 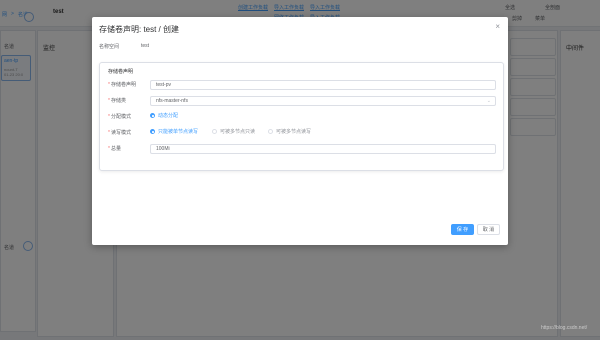 I want to click on namespace-value: test, so click(x=145, y=46).